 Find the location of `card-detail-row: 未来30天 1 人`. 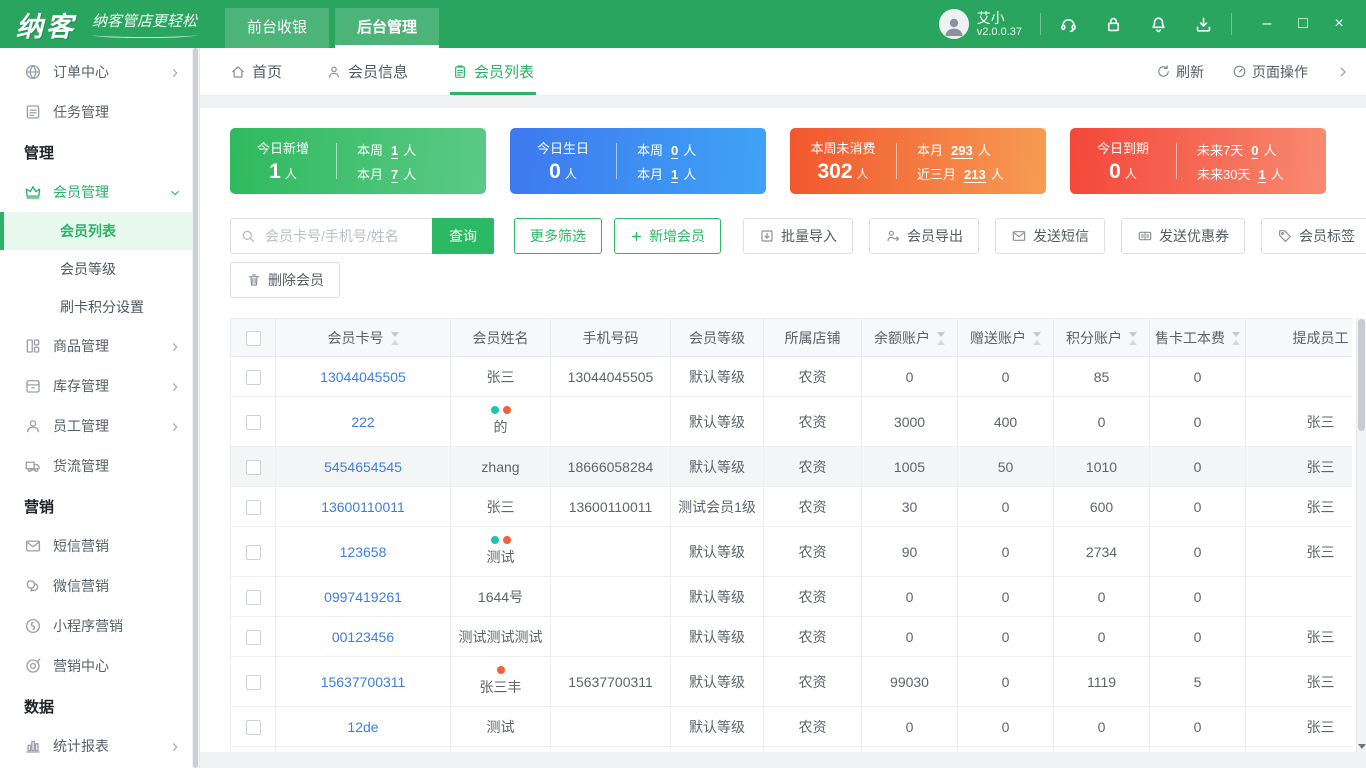

card-detail-row: 未来30天 1 人 is located at coordinates (1261, 173).